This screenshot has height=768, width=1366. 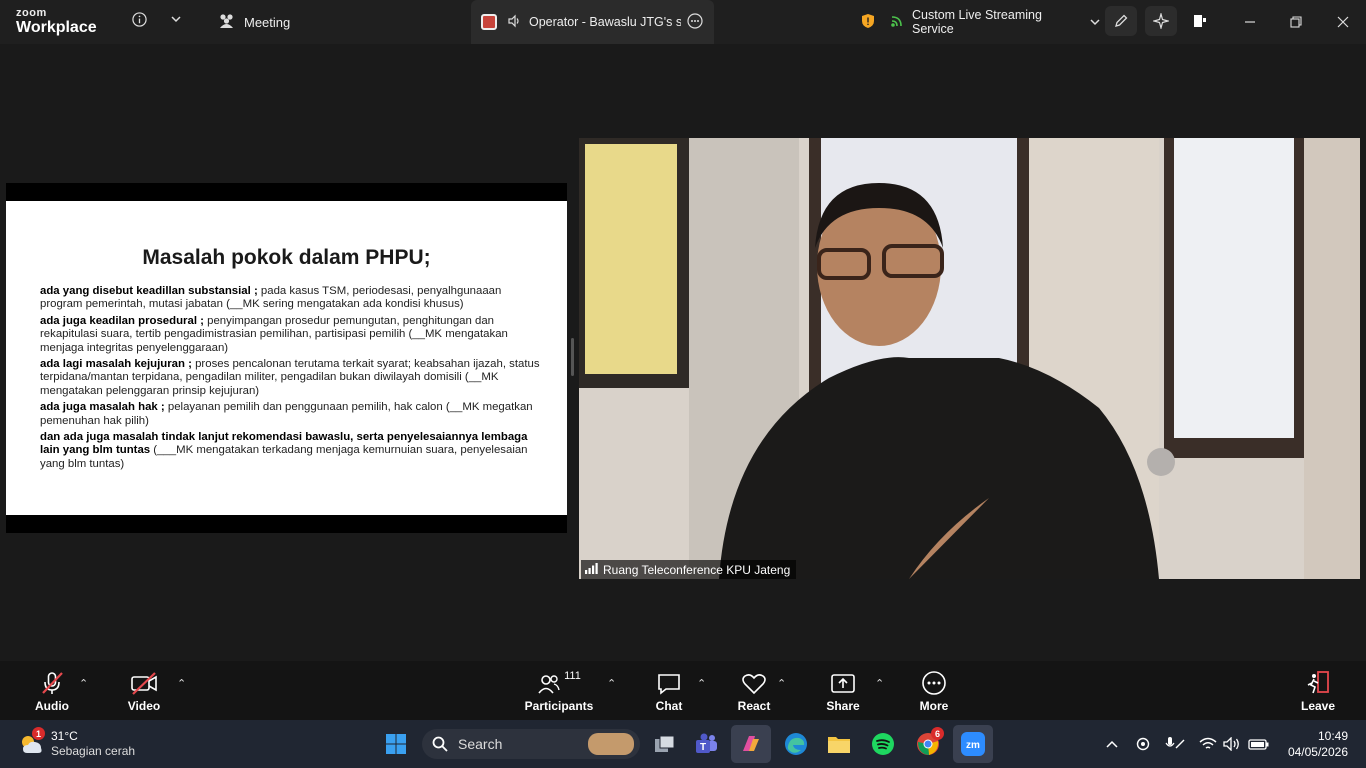 I want to click on signal-strength-icon, so click(x=591, y=569).